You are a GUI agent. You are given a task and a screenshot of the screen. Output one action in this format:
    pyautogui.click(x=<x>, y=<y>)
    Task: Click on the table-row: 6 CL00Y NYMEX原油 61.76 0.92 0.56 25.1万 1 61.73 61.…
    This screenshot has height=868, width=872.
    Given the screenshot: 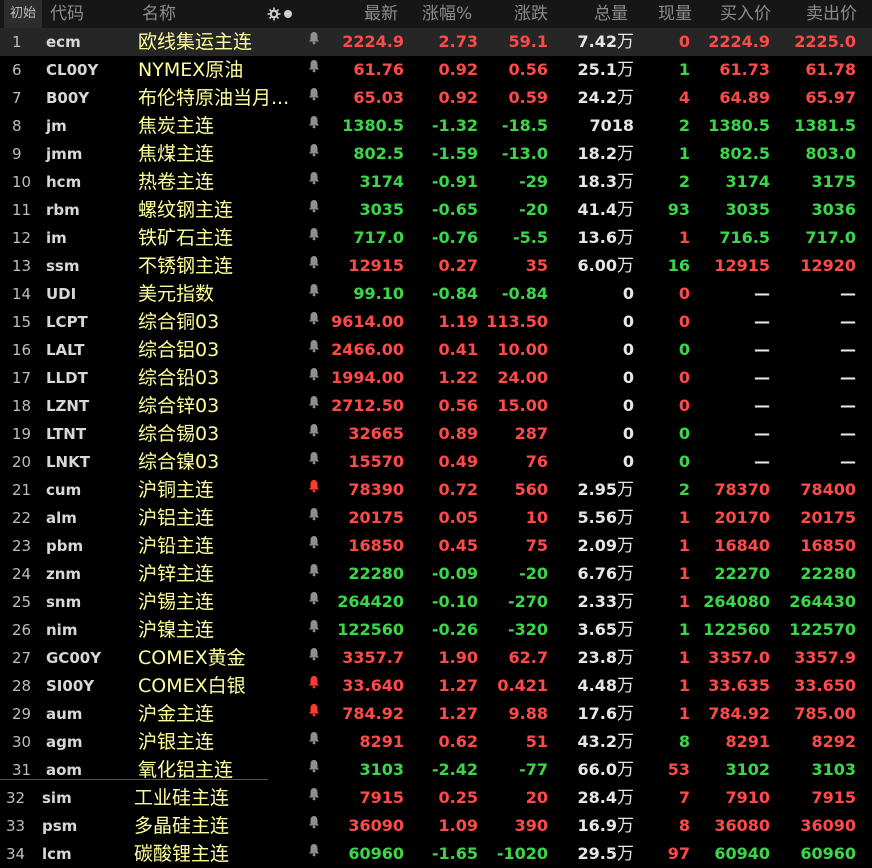 What is the action you would take?
    pyautogui.click(x=436, y=70)
    